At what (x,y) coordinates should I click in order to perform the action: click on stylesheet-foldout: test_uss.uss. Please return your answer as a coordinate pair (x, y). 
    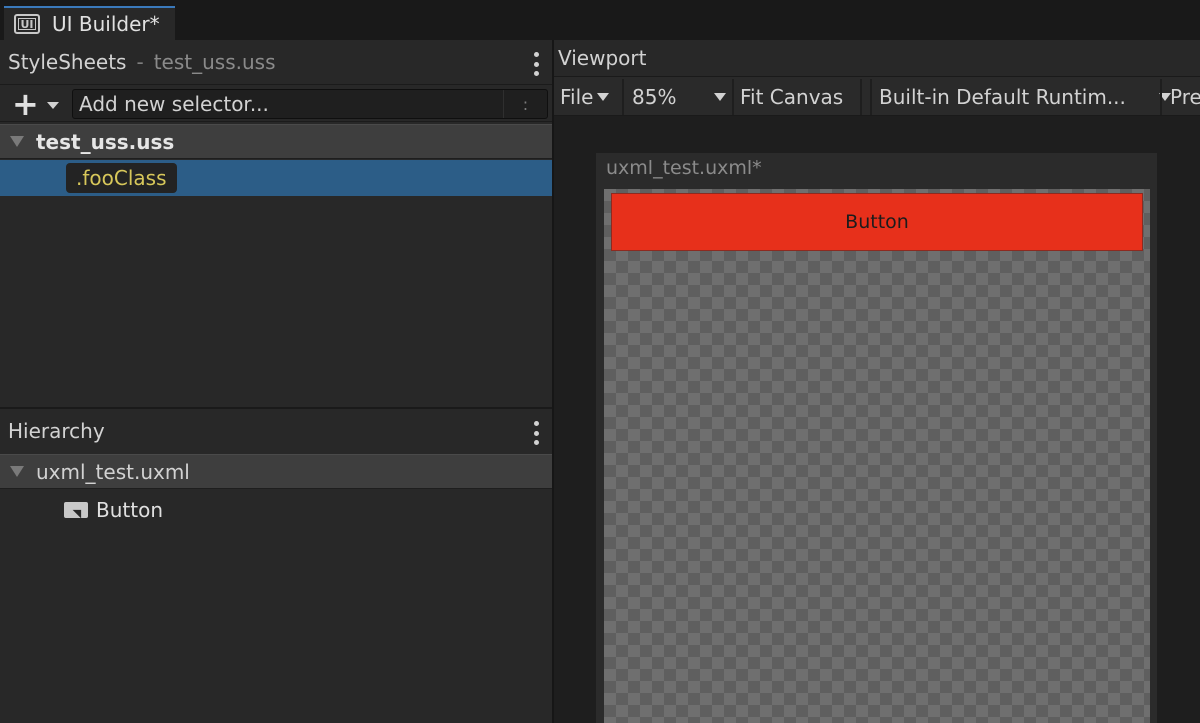
    Looking at the image, I should click on (276, 141).